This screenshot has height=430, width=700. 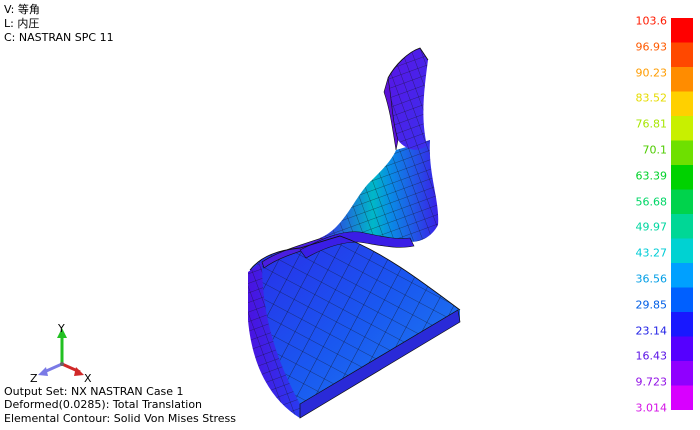 I want to click on triad-origin, so click(x=62, y=364).